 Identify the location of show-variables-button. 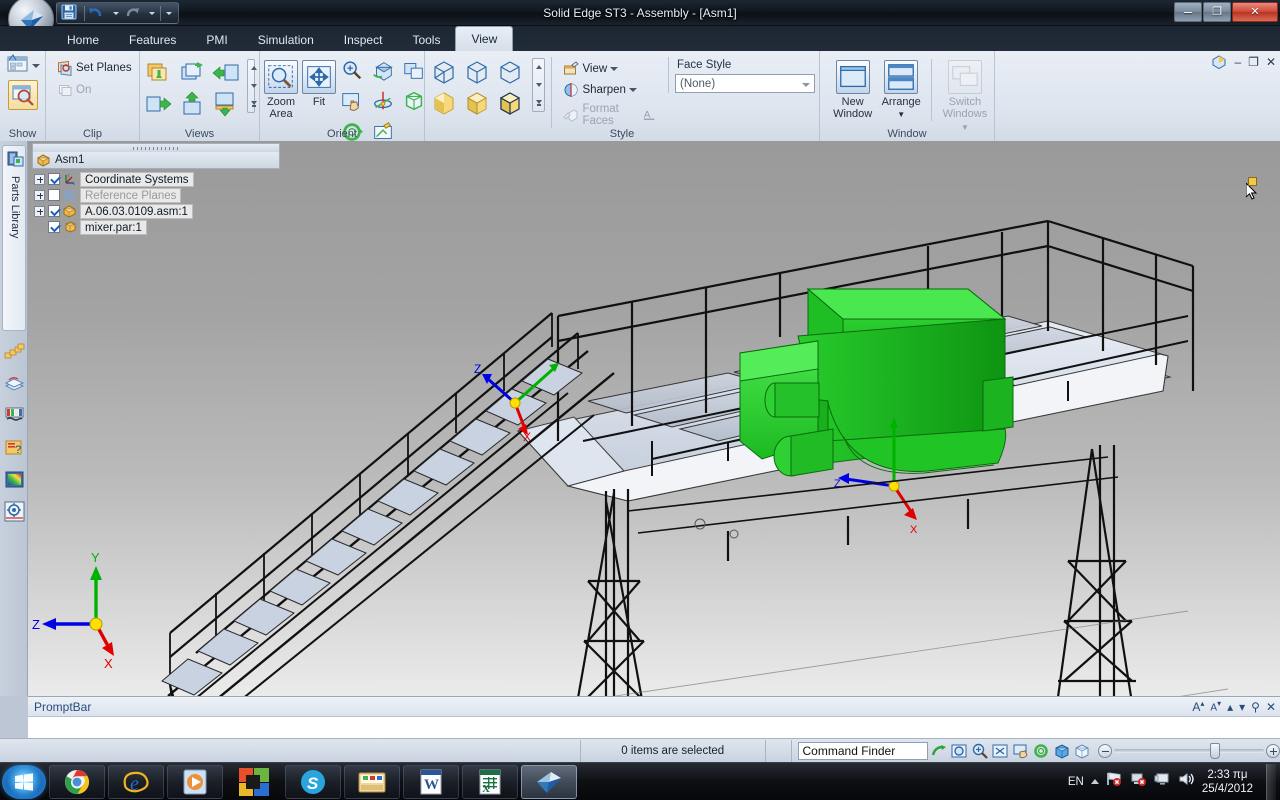
(22, 66).